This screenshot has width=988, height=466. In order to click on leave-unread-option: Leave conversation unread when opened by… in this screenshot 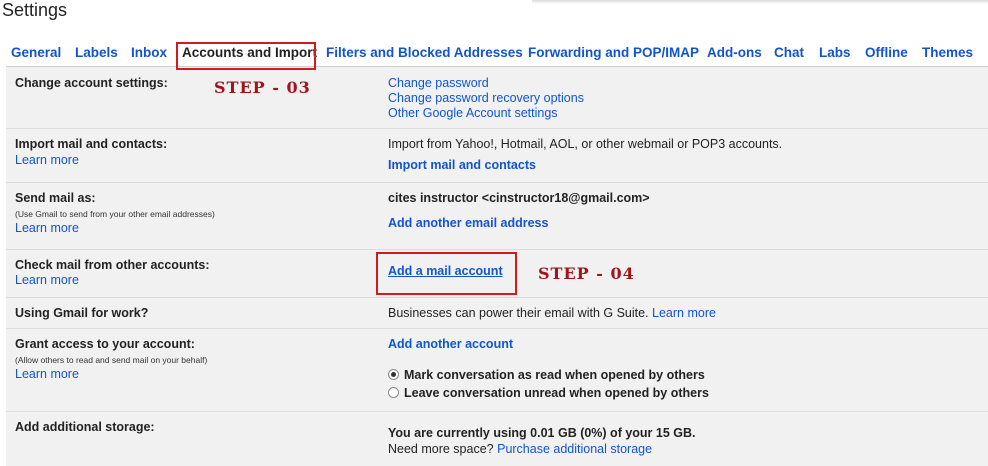, I will do `click(548, 393)`.